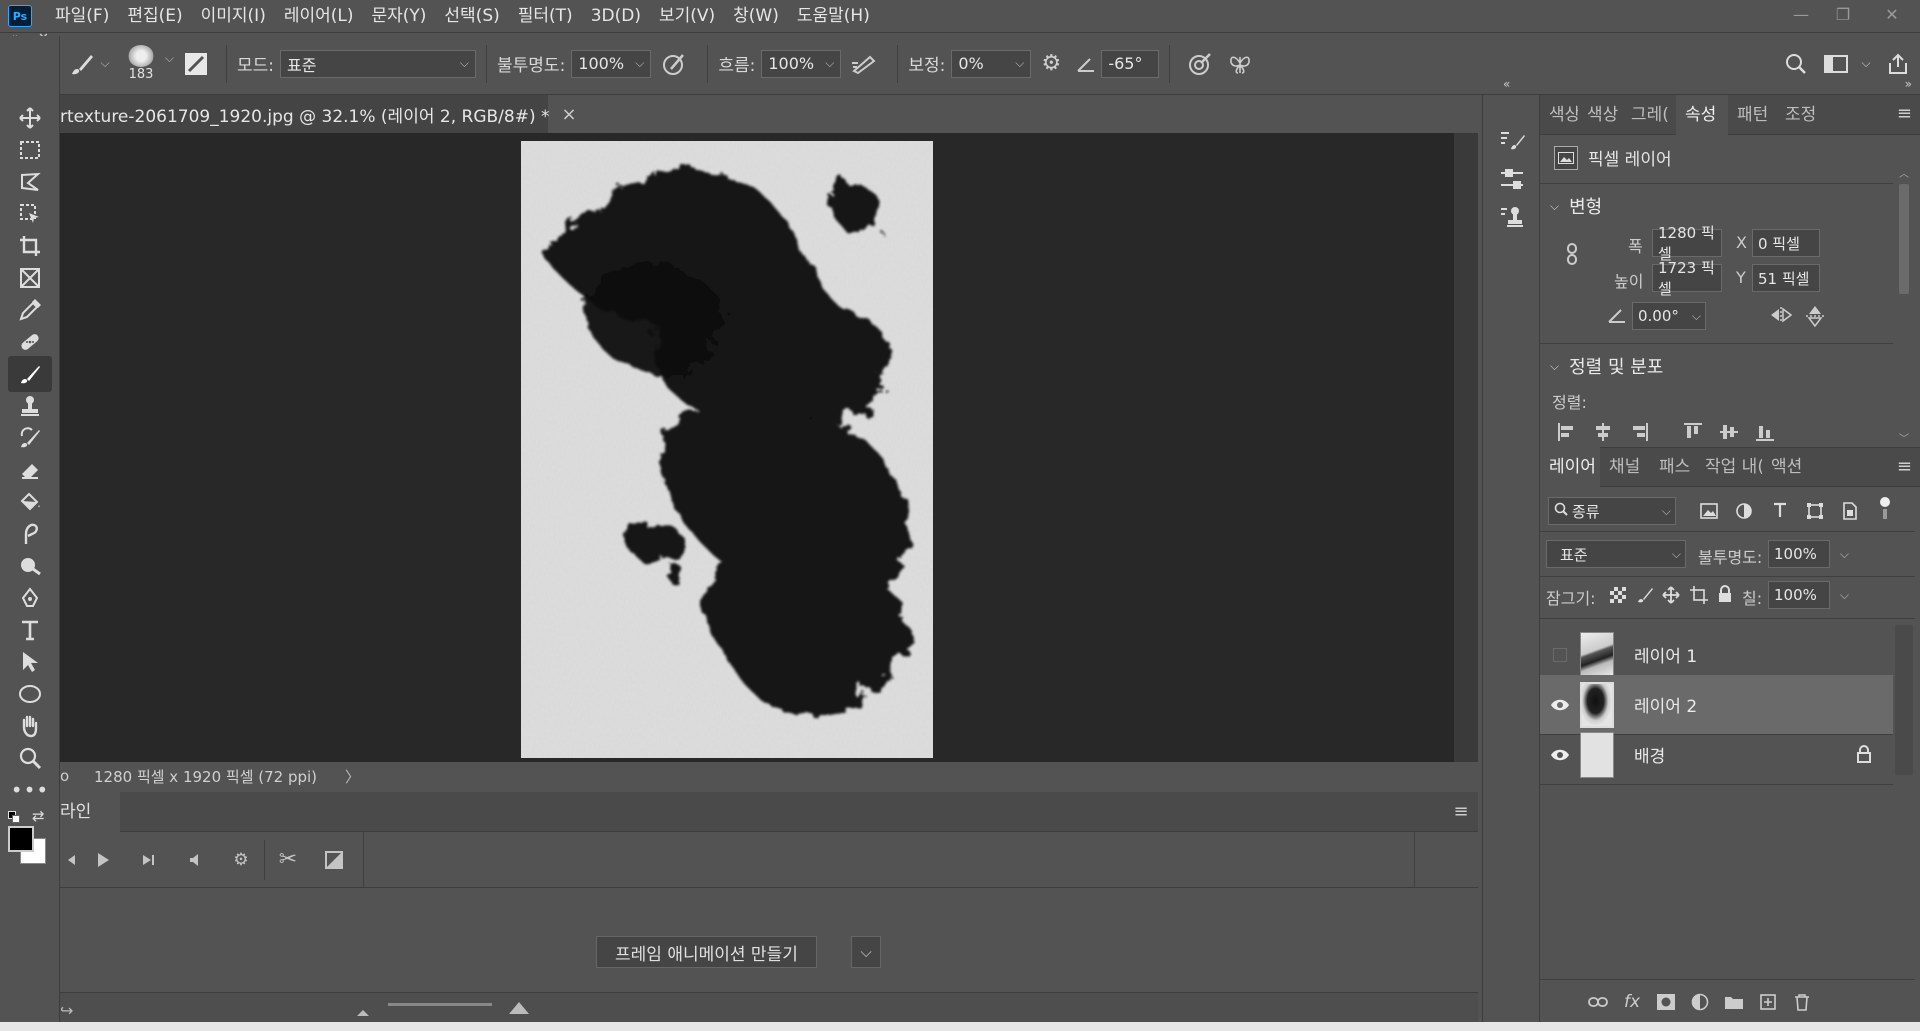  I want to click on tab-patterns: 패턴, so click(1752, 115).